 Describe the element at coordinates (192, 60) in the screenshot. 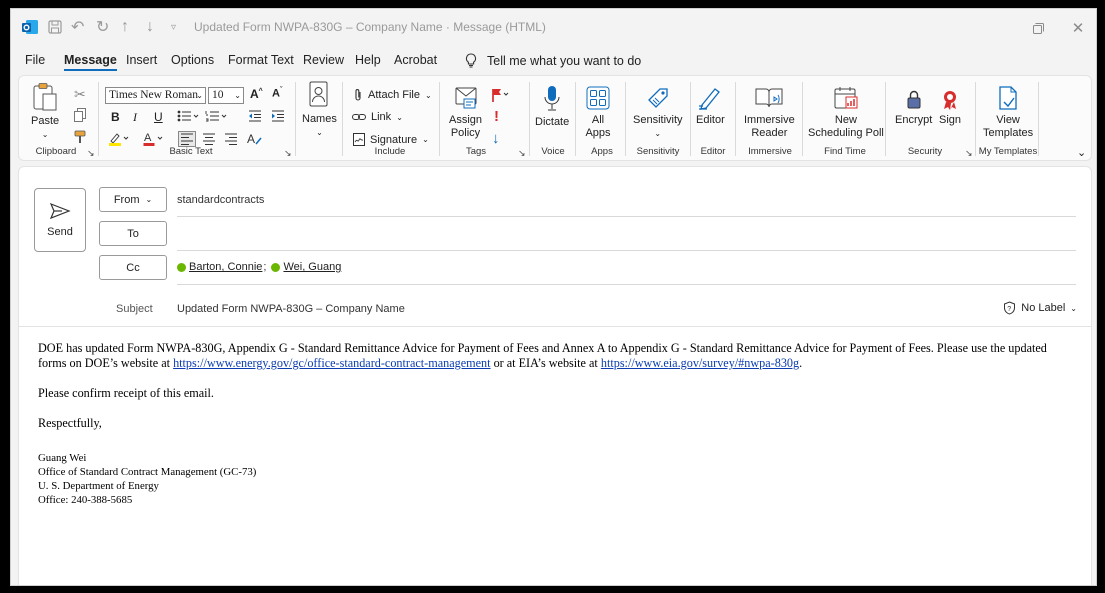

I see `tab-options: Options` at that location.